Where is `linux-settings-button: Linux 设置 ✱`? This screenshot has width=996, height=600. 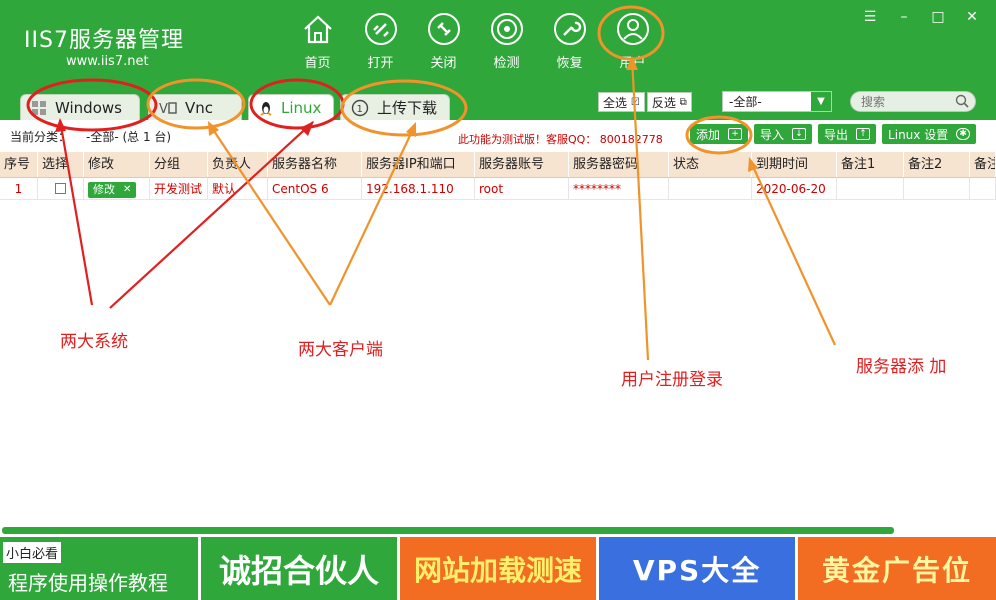 linux-settings-button: Linux 设置 ✱ is located at coordinates (929, 134).